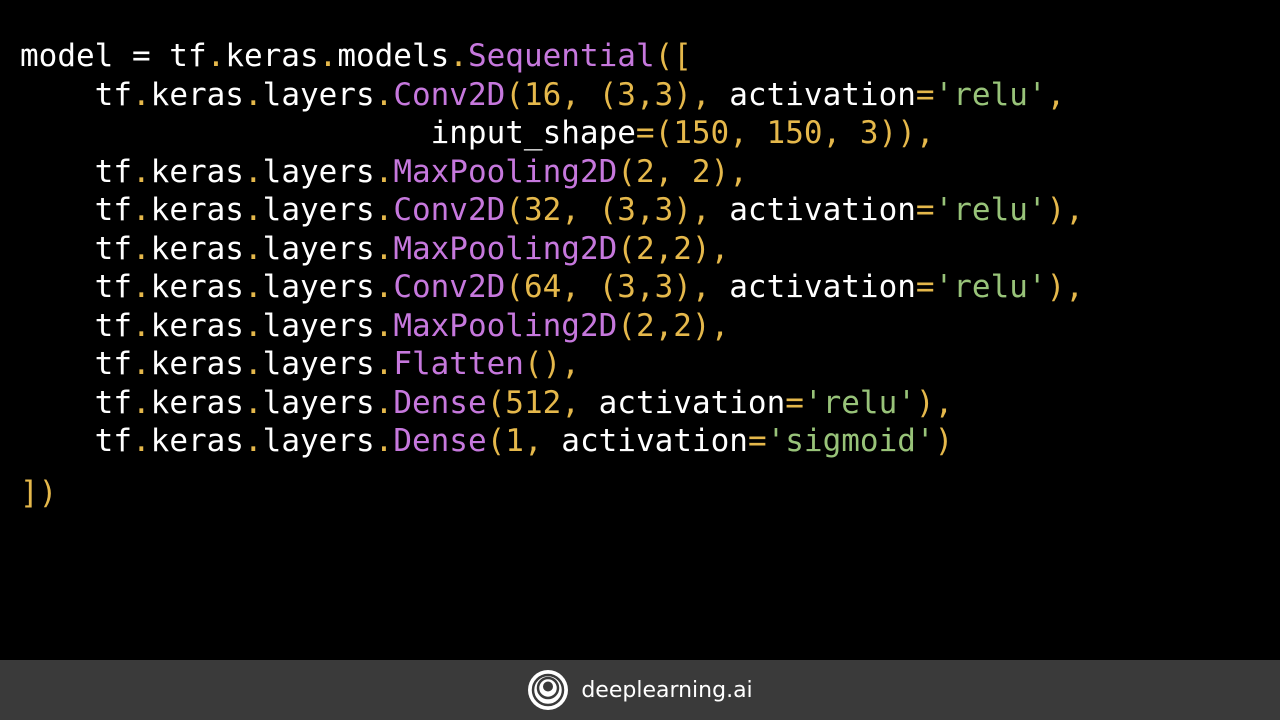 This screenshot has height=720, width=1280. What do you see at coordinates (524, 441) in the screenshot?
I see `code-token-punct: (1,` at bounding box center [524, 441].